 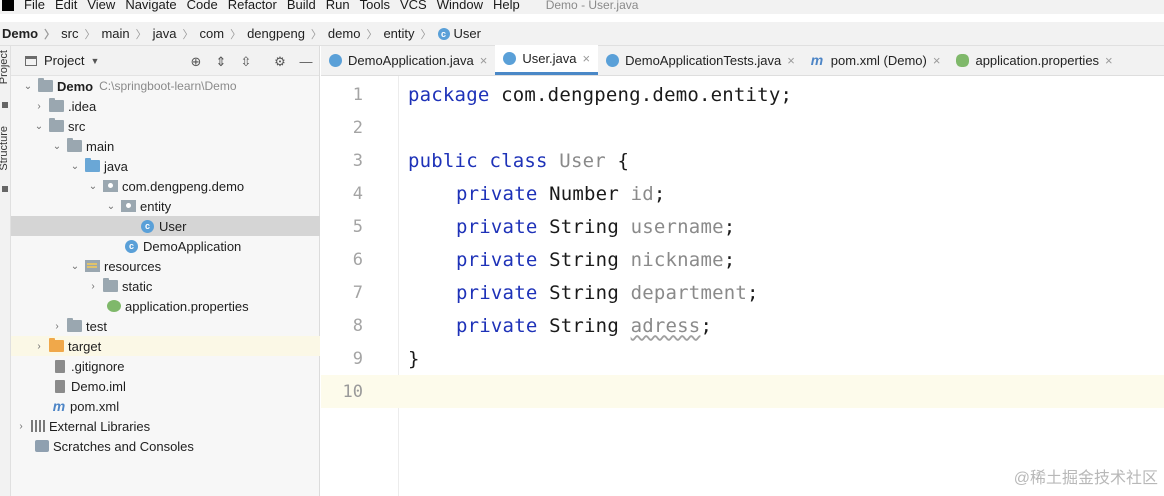 I want to click on tree-item-application-properties: application.properties, so click(x=165, y=306).